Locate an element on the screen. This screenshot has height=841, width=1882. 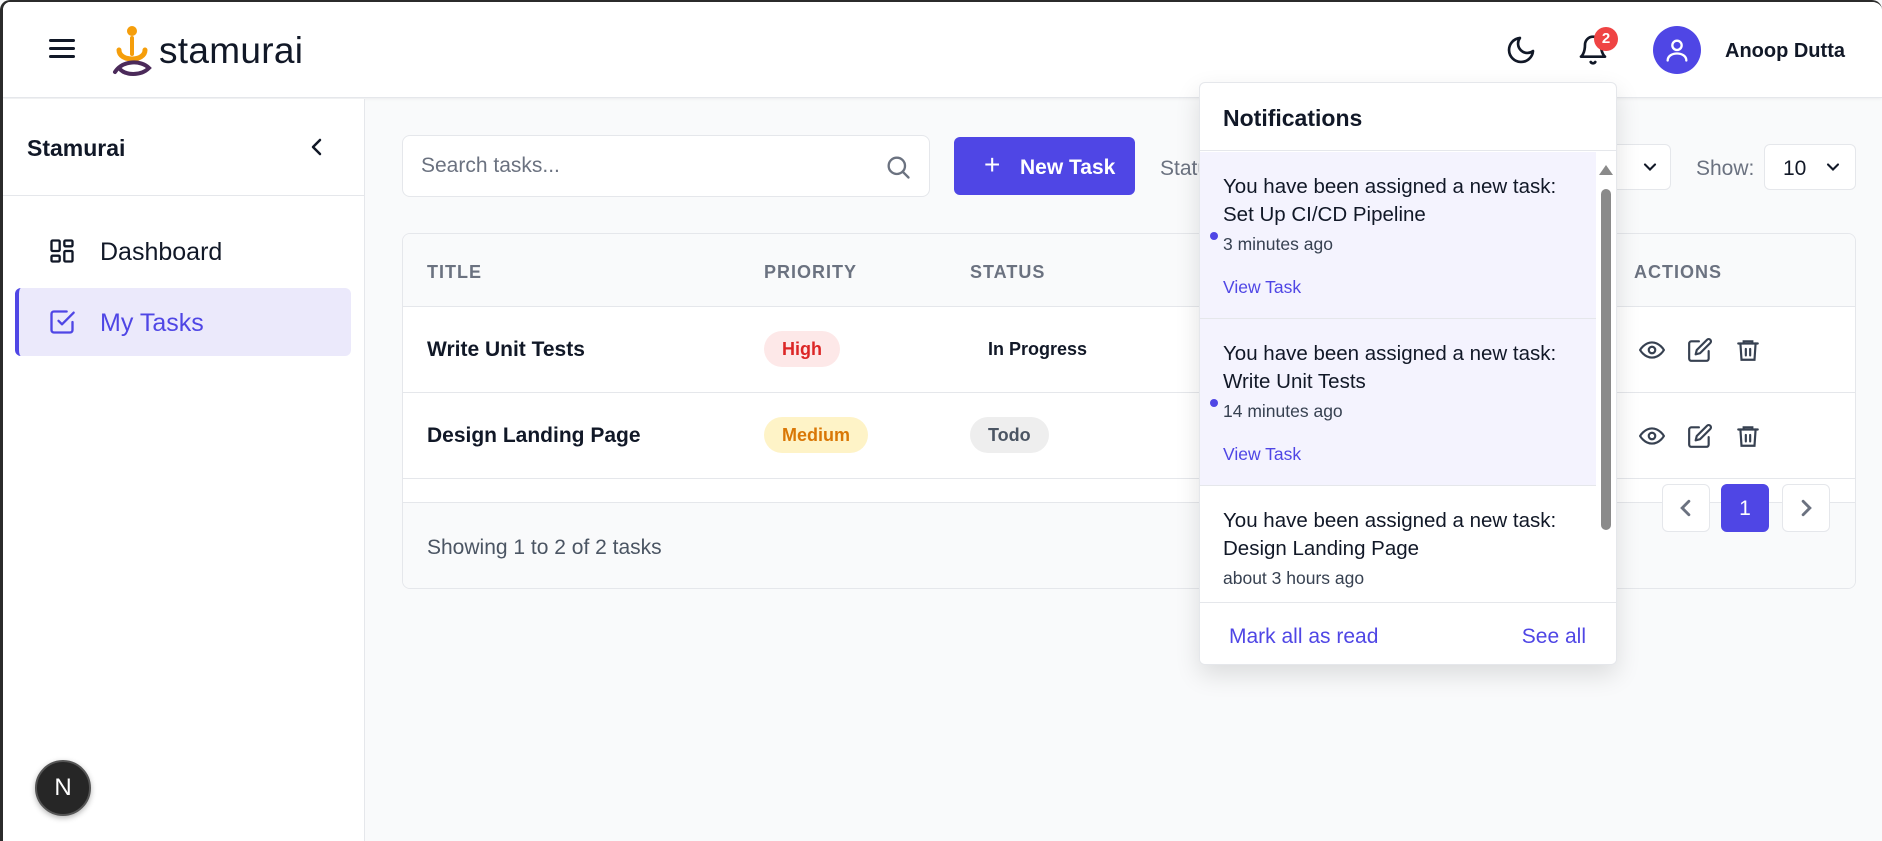
logo: stamurai is located at coordinates (207, 51).